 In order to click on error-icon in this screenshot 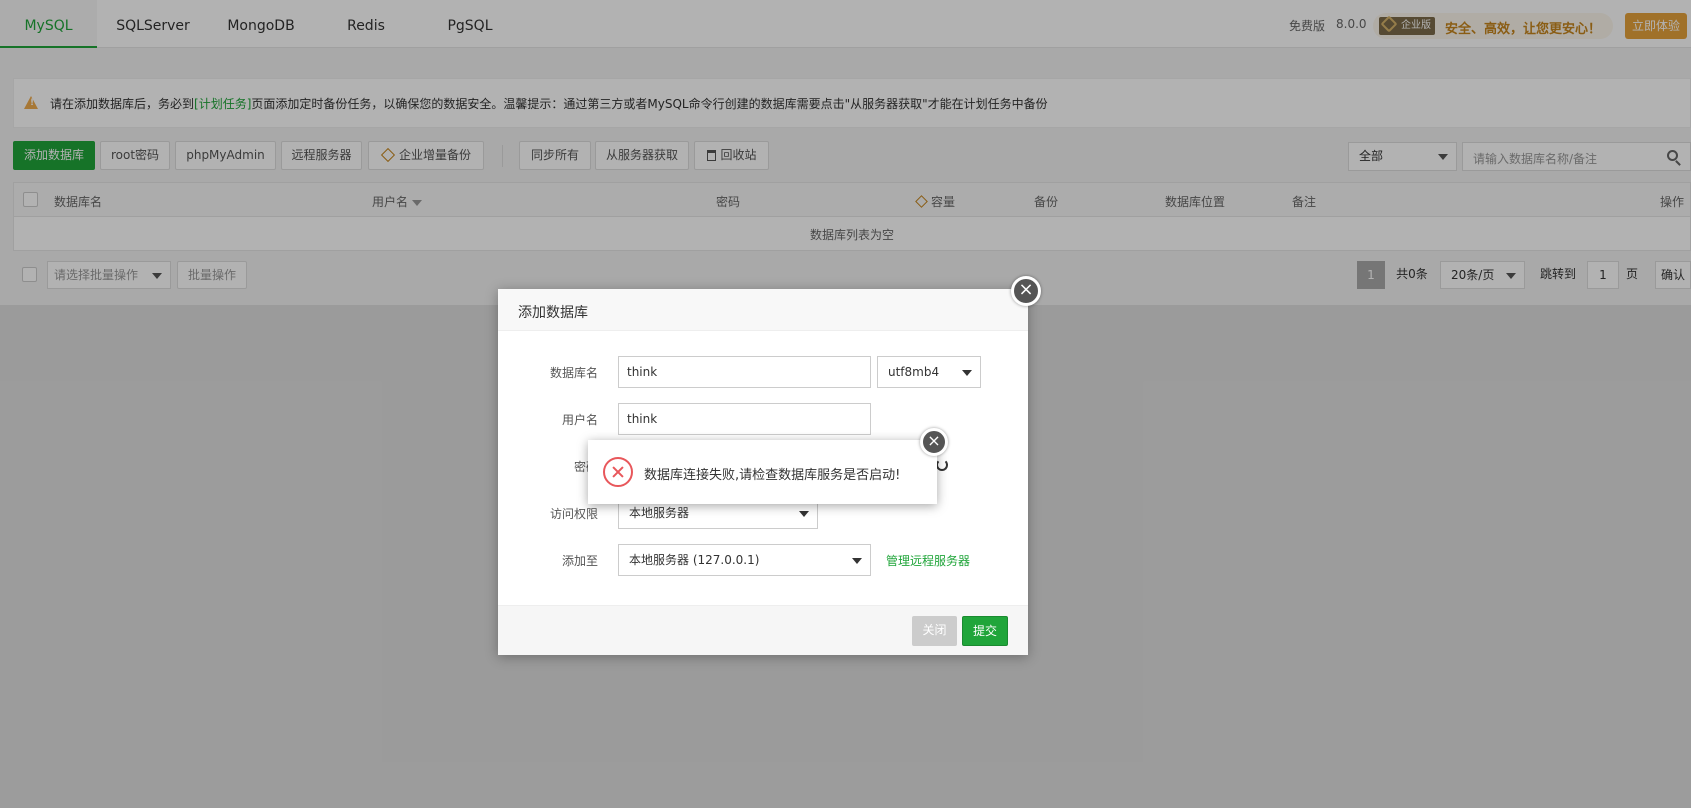, I will do `click(618, 472)`.